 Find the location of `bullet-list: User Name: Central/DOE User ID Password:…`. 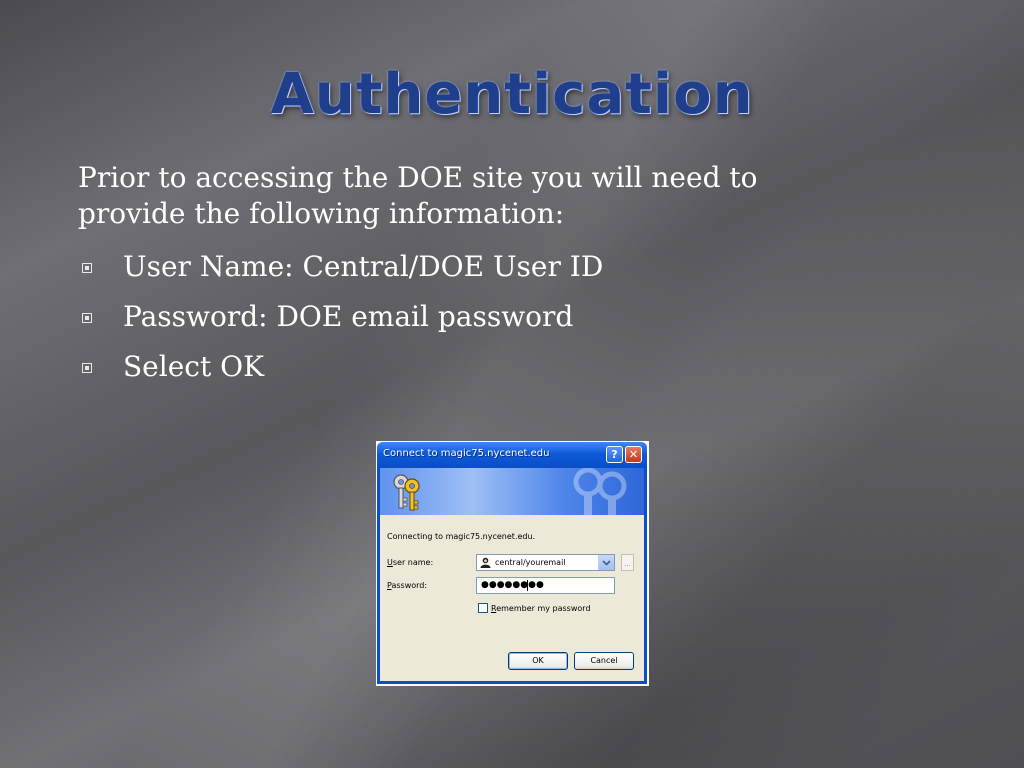

bullet-list: User Name: Central/DOE User ID Password:… is located at coordinates (428, 322).